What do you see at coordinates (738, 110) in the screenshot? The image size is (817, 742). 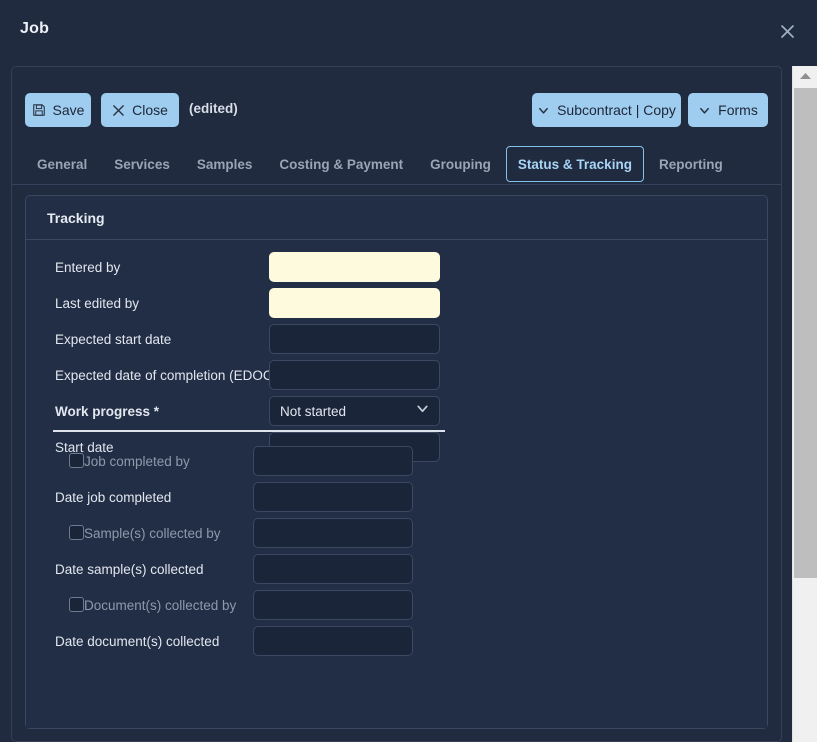 I see `forms-label: Forms` at bounding box center [738, 110].